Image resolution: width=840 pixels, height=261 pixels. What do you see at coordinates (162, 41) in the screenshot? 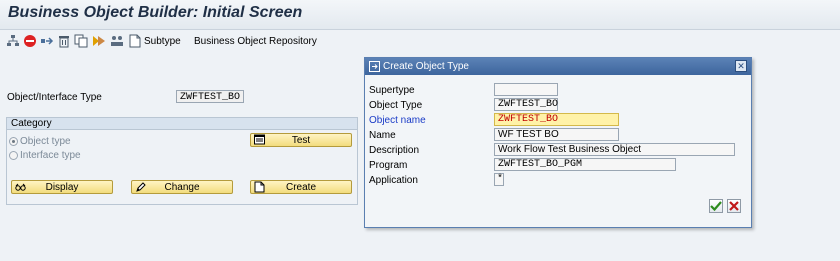
I see `subtype-label: Subtype` at bounding box center [162, 41].